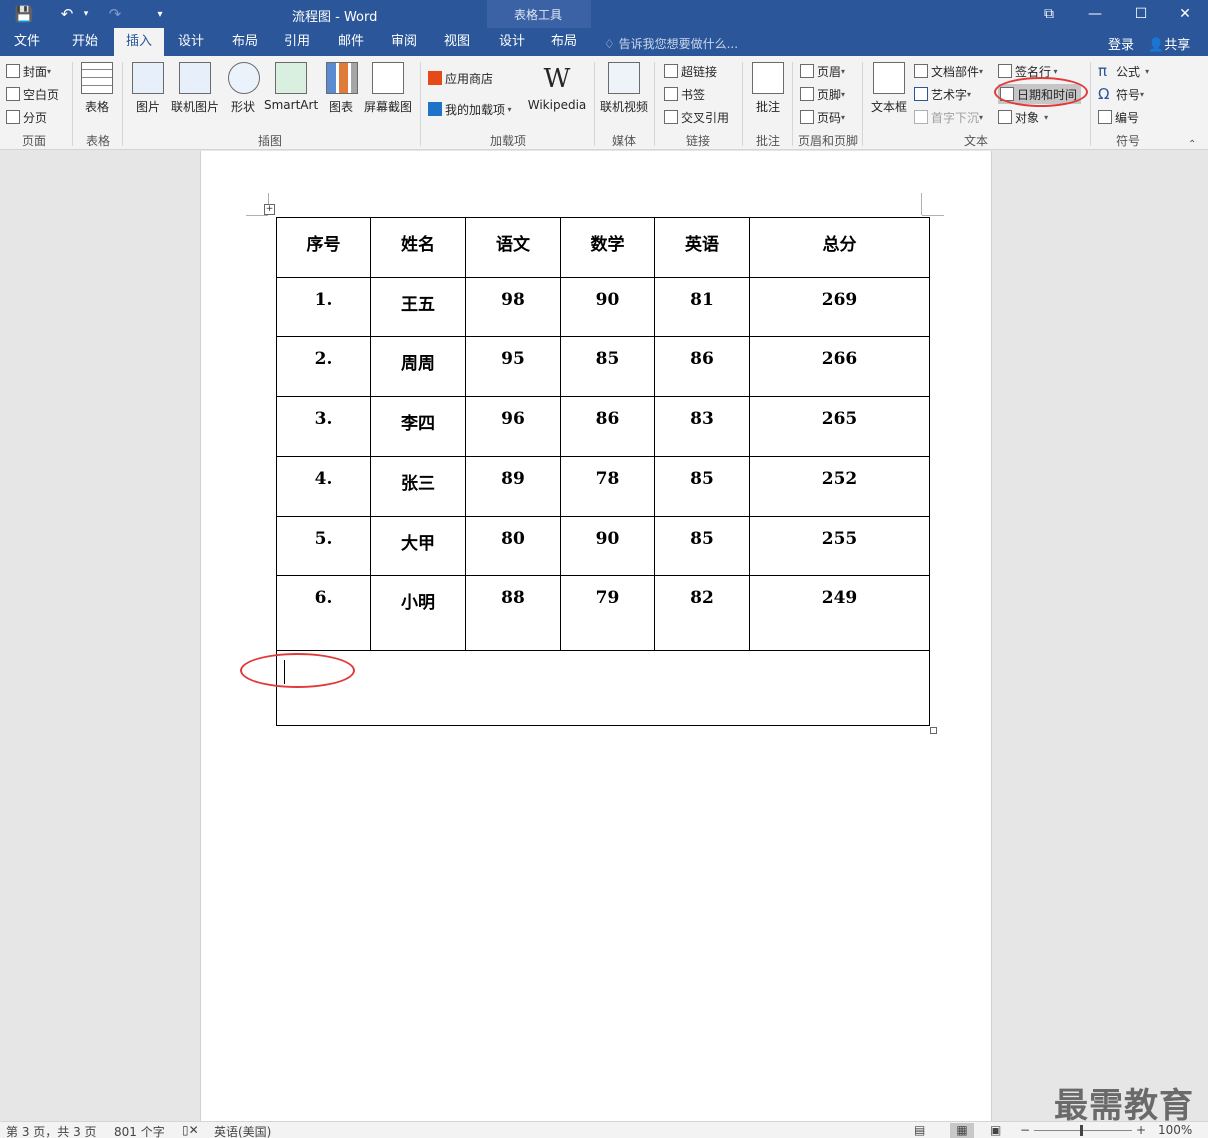  What do you see at coordinates (323, 366) in the screenshot?
I see `table-cell: 2.` at bounding box center [323, 366].